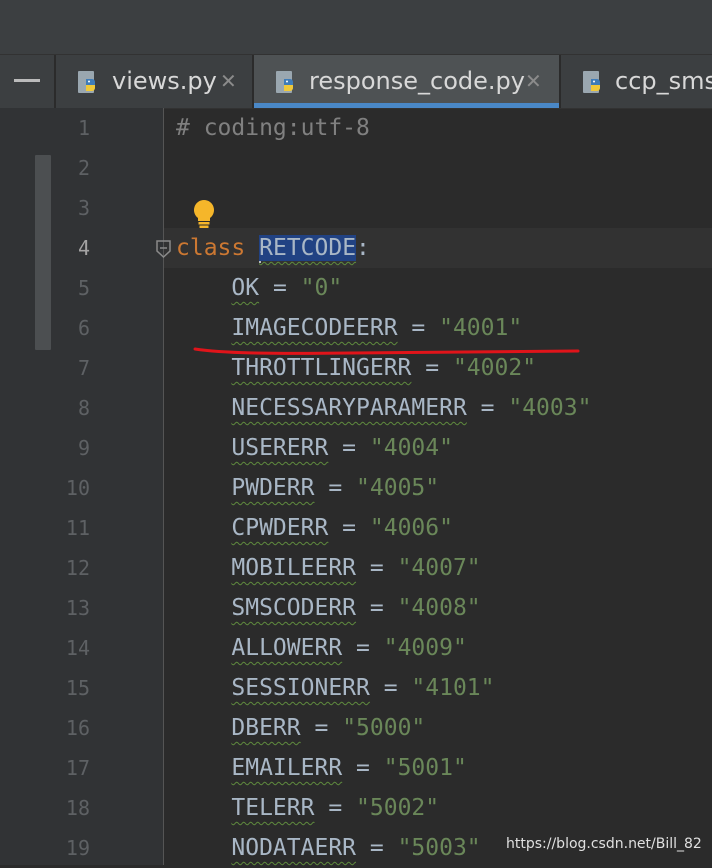 This screenshot has width=712, height=868. What do you see at coordinates (439, 608) in the screenshot?
I see `code-string: "4008"` at bounding box center [439, 608].